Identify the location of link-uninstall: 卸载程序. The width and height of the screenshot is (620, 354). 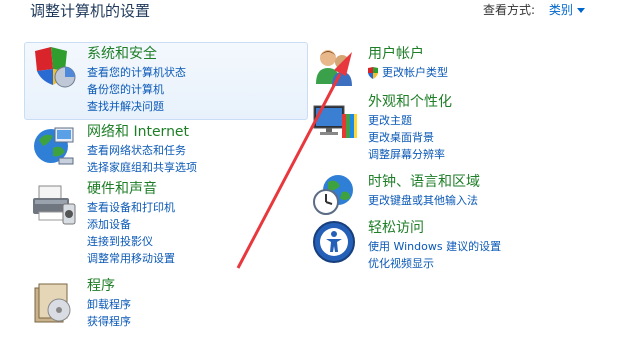
(109, 304).